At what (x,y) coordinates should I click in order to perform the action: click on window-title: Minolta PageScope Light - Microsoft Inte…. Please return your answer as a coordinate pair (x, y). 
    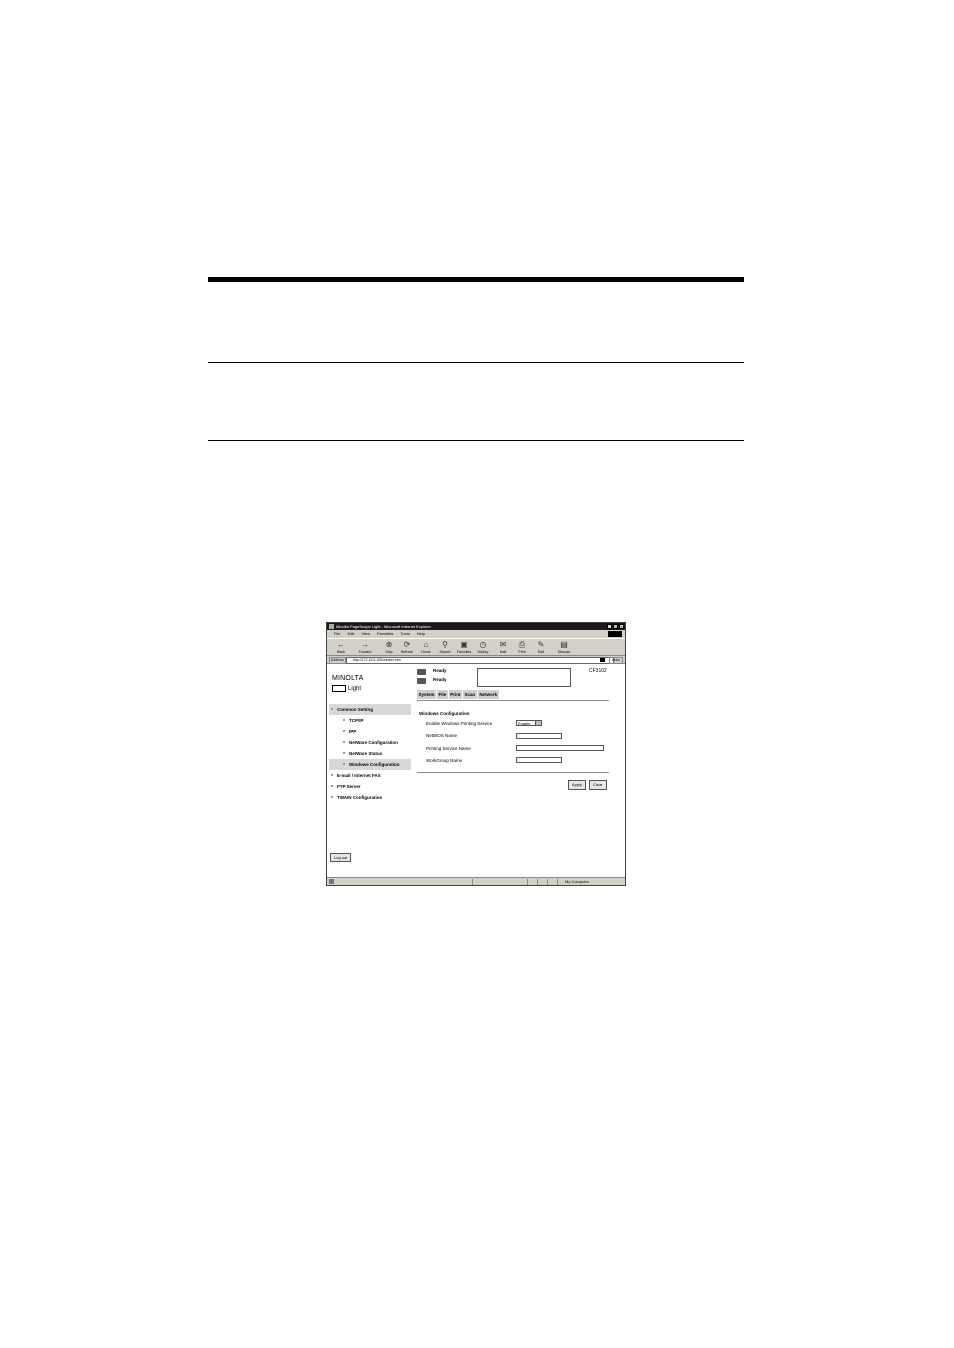
    Looking at the image, I should click on (383, 626).